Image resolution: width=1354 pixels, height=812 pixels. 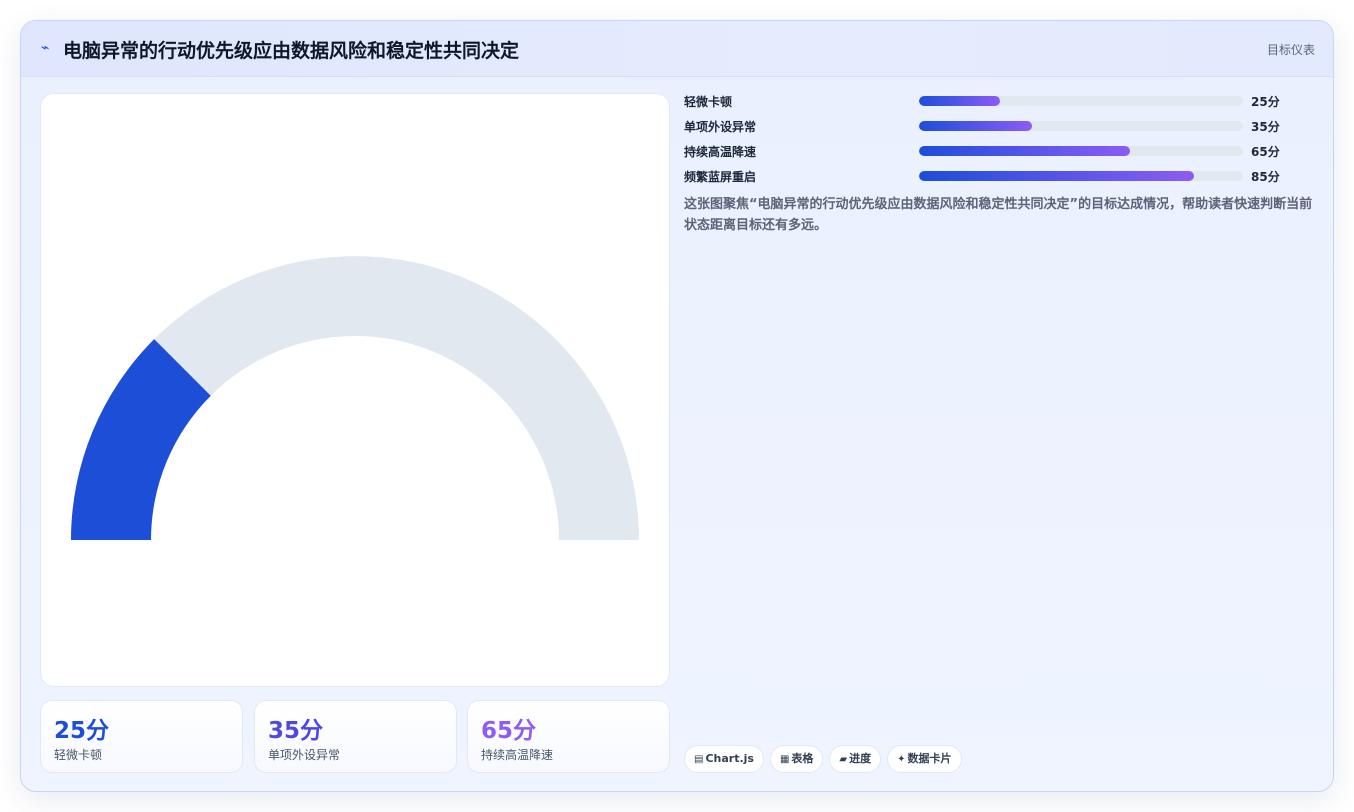 What do you see at coordinates (860, 758) in the screenshot?
I see `chip-label: 进度` at bounding box center [860, 758].